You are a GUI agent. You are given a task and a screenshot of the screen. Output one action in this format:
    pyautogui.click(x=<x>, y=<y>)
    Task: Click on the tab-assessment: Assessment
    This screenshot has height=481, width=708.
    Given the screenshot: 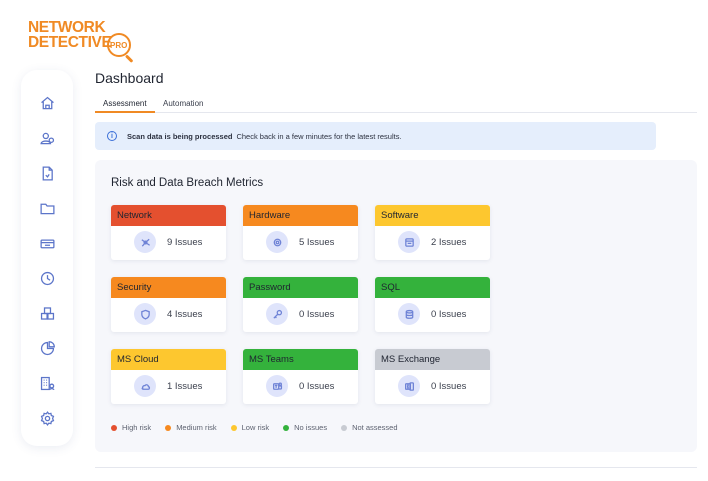 What is the action you would take?
    pyautogui.click(x=125, y=104)
    